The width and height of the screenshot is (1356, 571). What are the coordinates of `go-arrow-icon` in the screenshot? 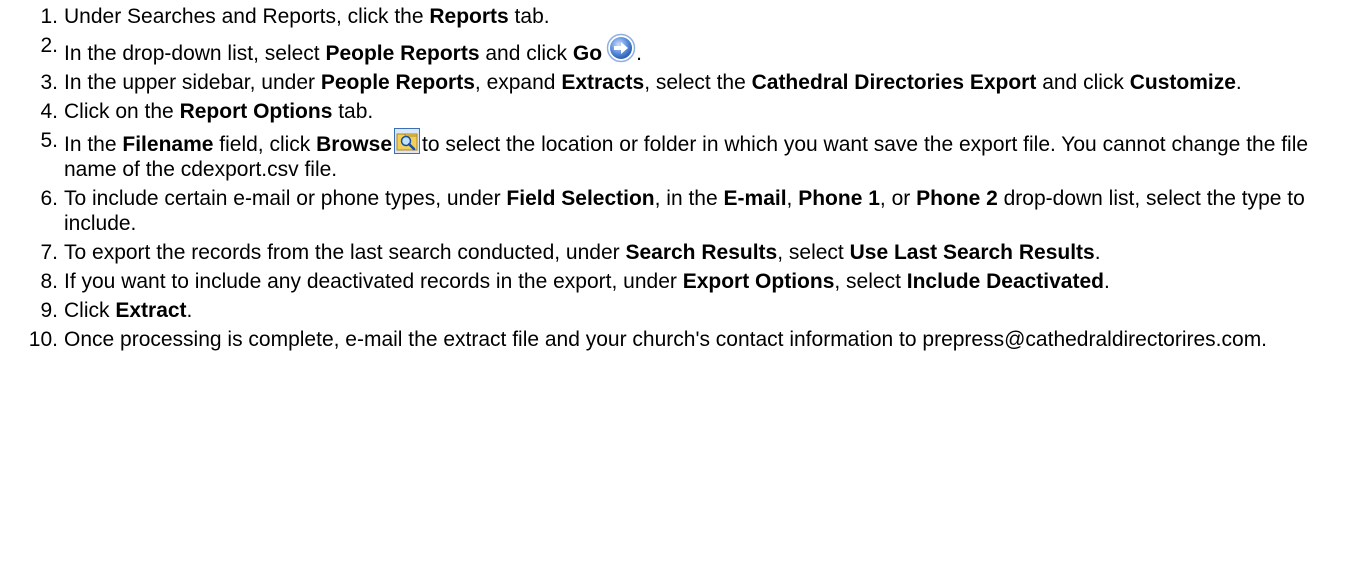 It's located at (621, 48).